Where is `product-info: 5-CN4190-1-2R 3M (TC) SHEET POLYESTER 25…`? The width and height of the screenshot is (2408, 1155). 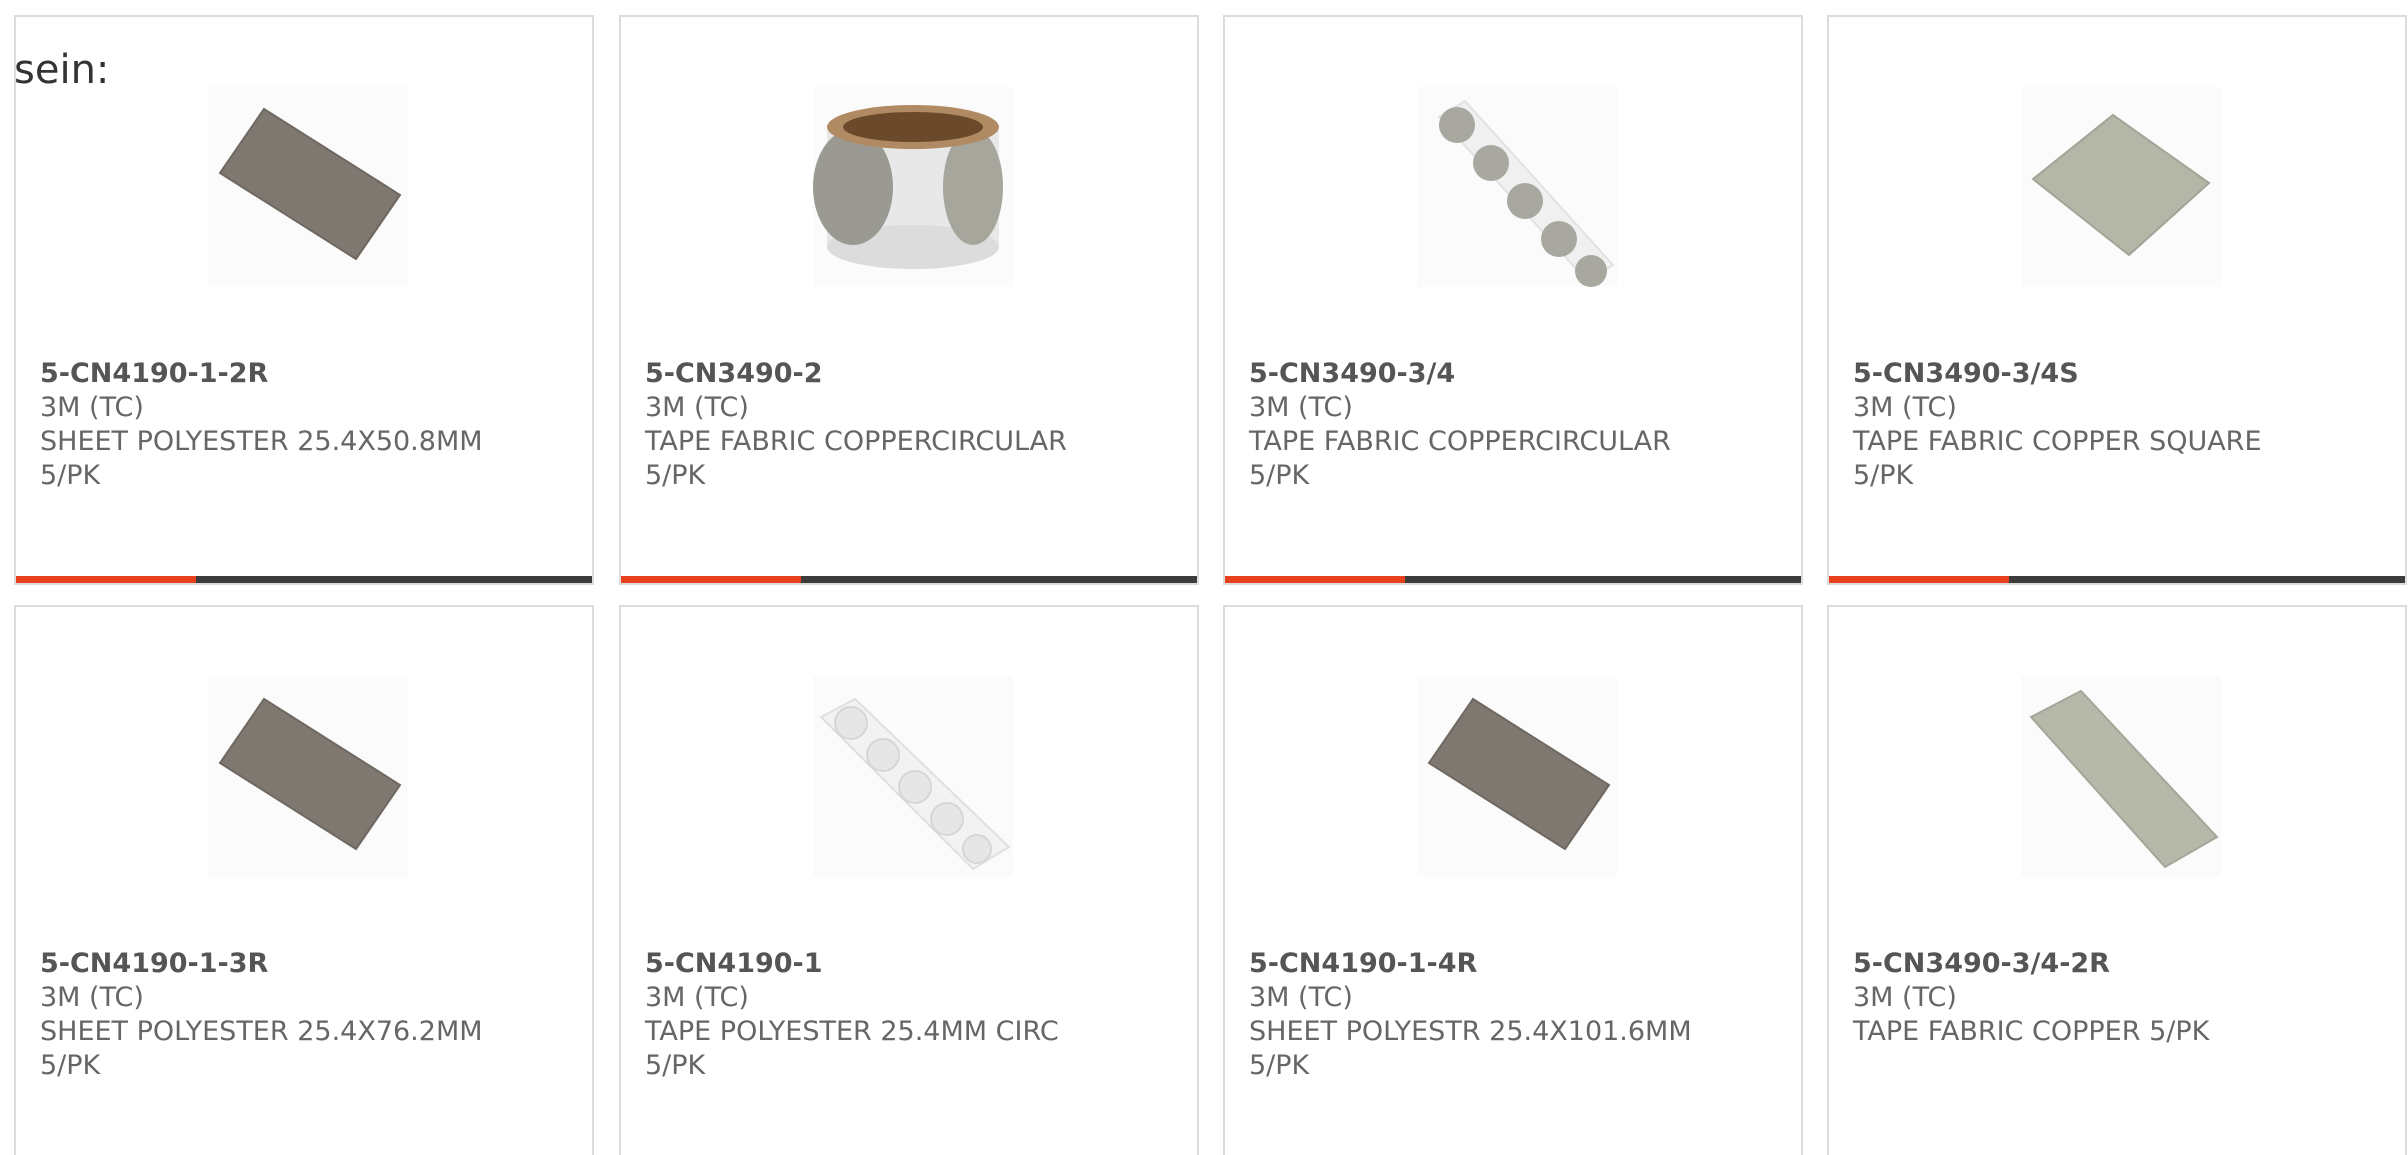
product-info: 5-CN4190-1-2R 3M (TC) SHEET POLYESTER 25… is located at coordinates (311, 425).